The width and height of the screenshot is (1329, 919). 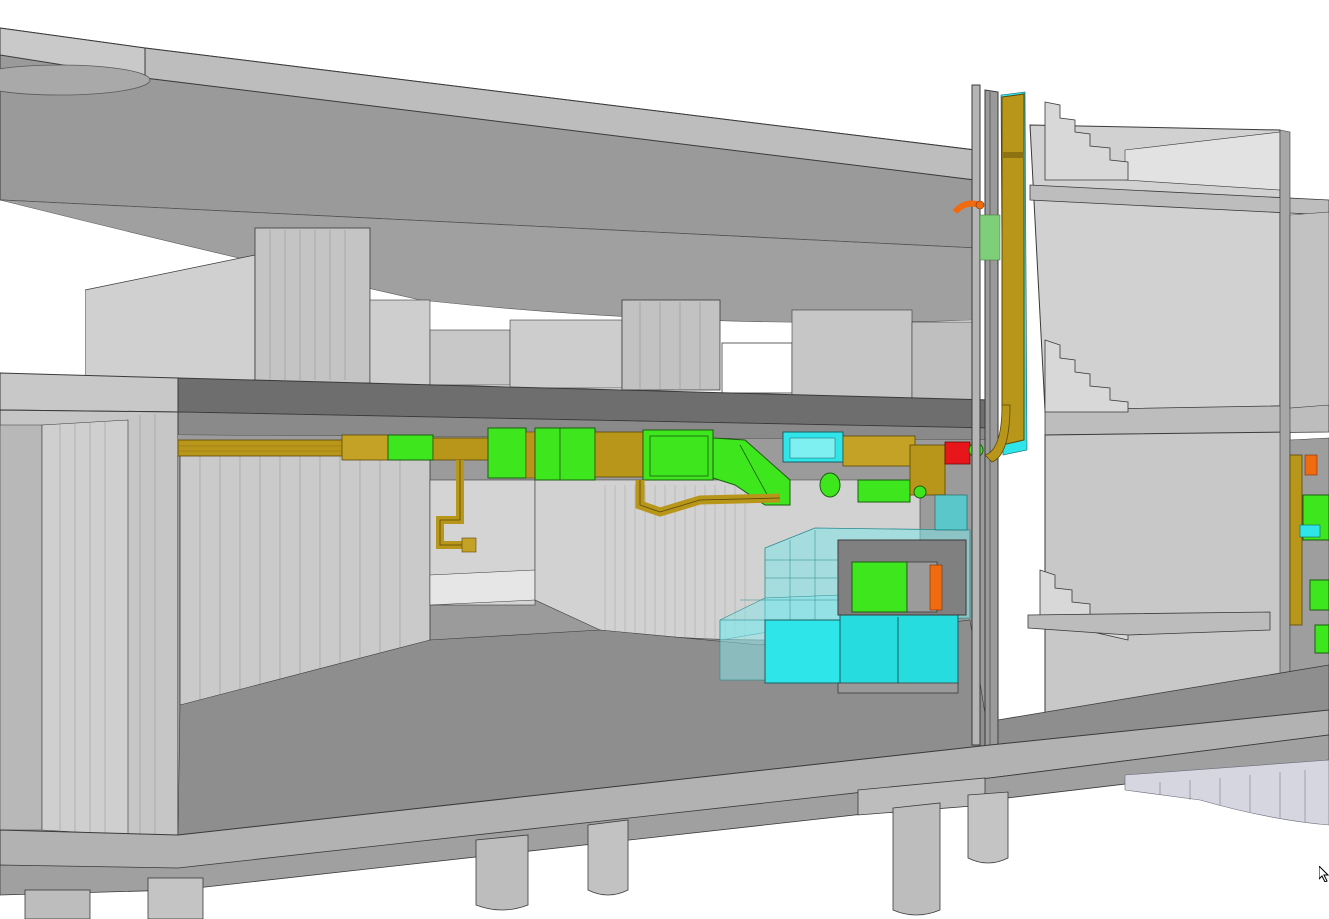 What do you see at coordinates (985, 427) in the screenshot?
I see `central-partition-wall` at bounding box center [985, 427].